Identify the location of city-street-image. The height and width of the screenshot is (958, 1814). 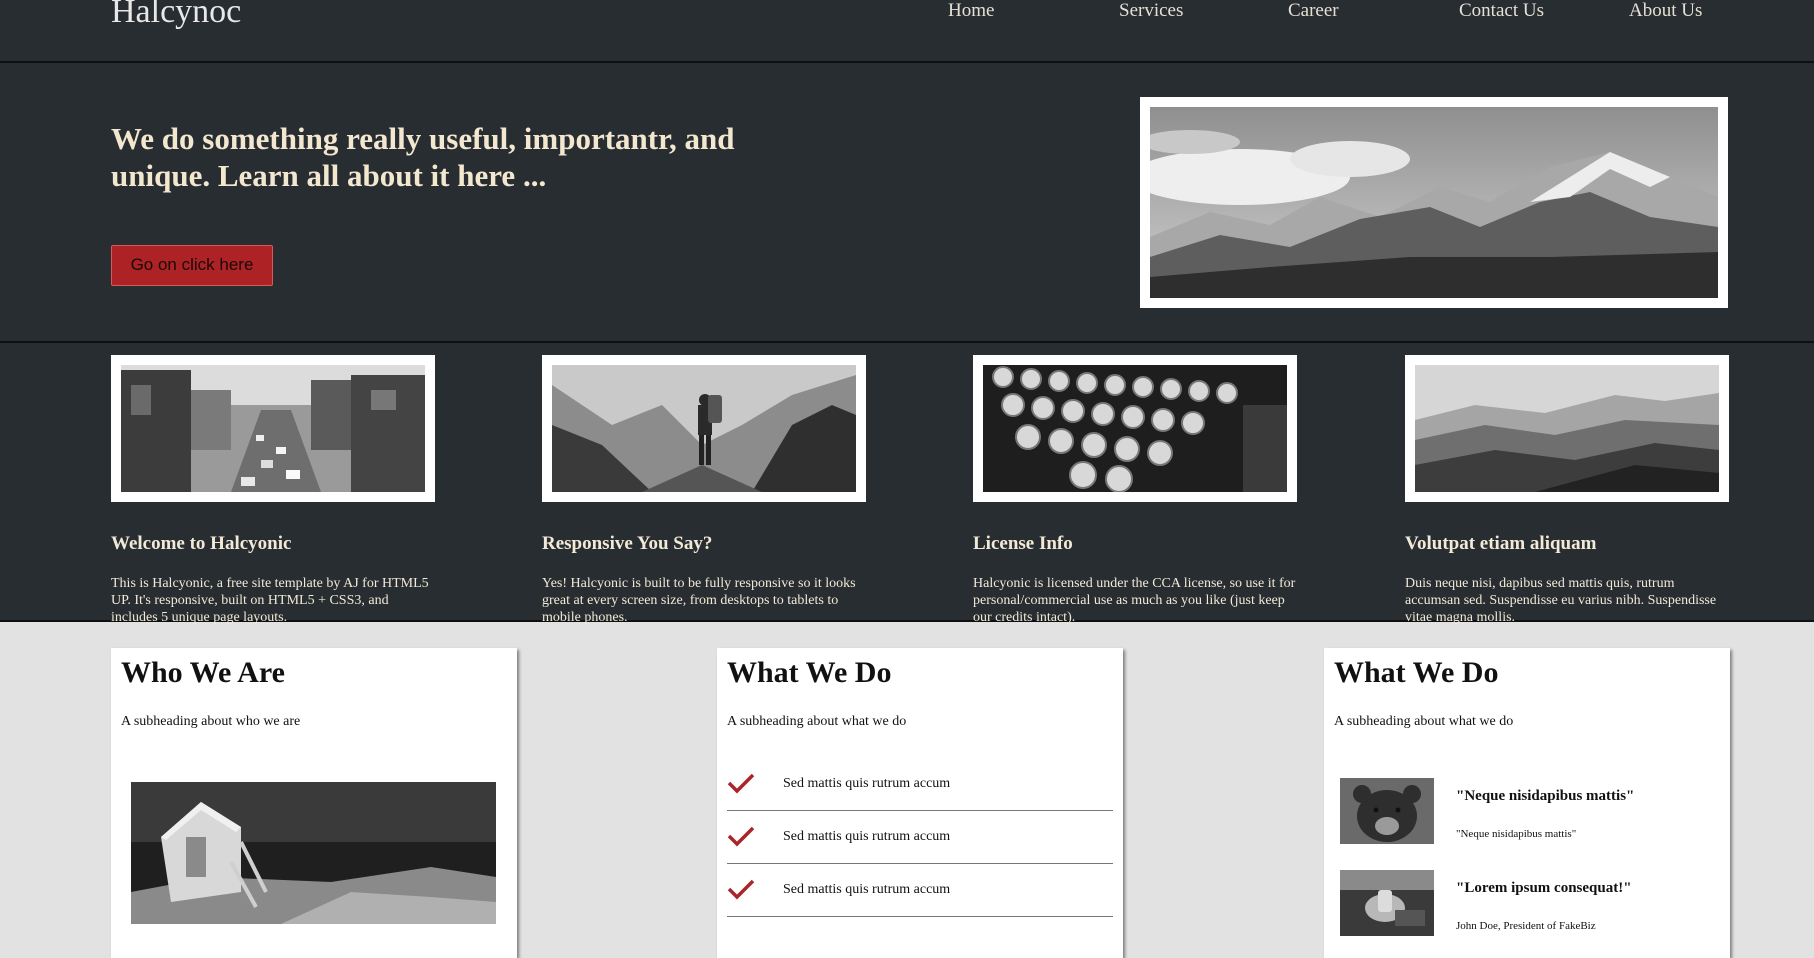
(273, 428).